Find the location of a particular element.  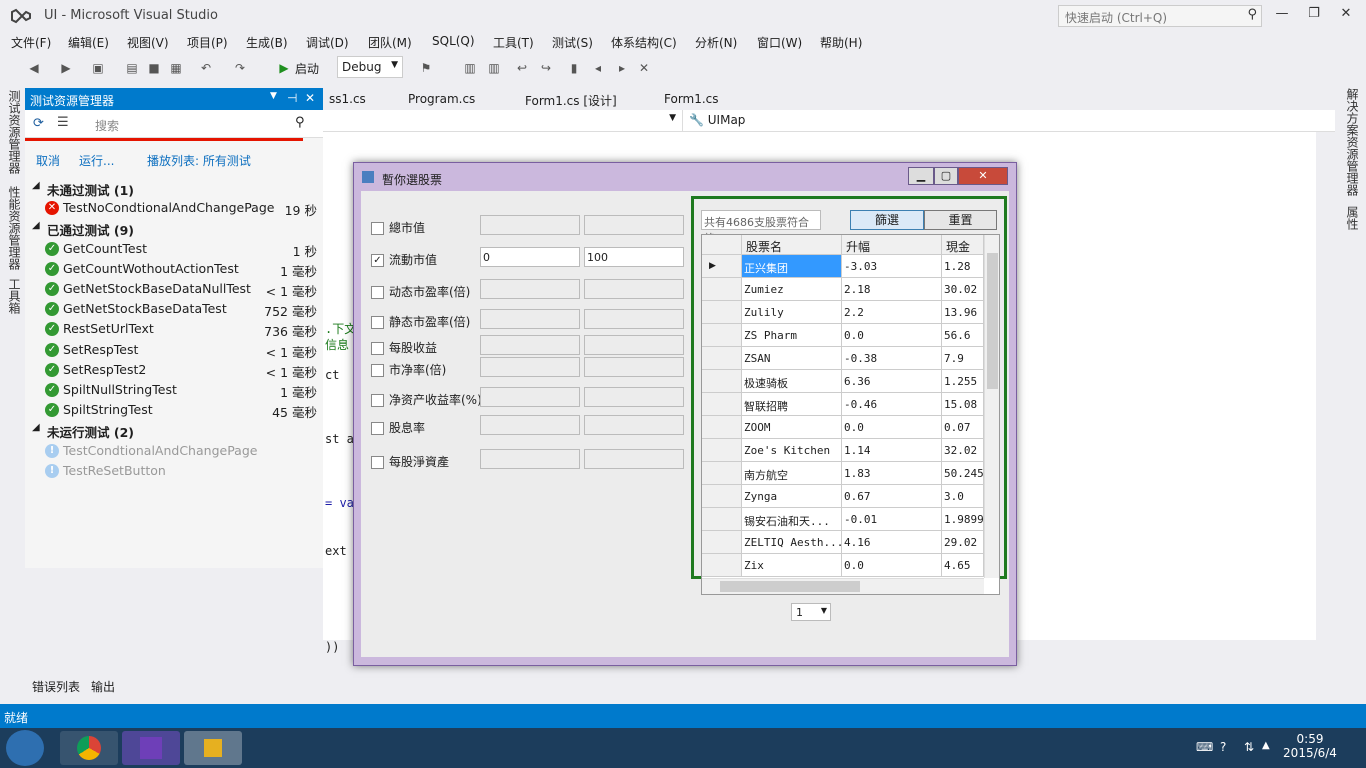

criteria-checkbox: ✓ 流動市值 is located at coordinates (404, 259).